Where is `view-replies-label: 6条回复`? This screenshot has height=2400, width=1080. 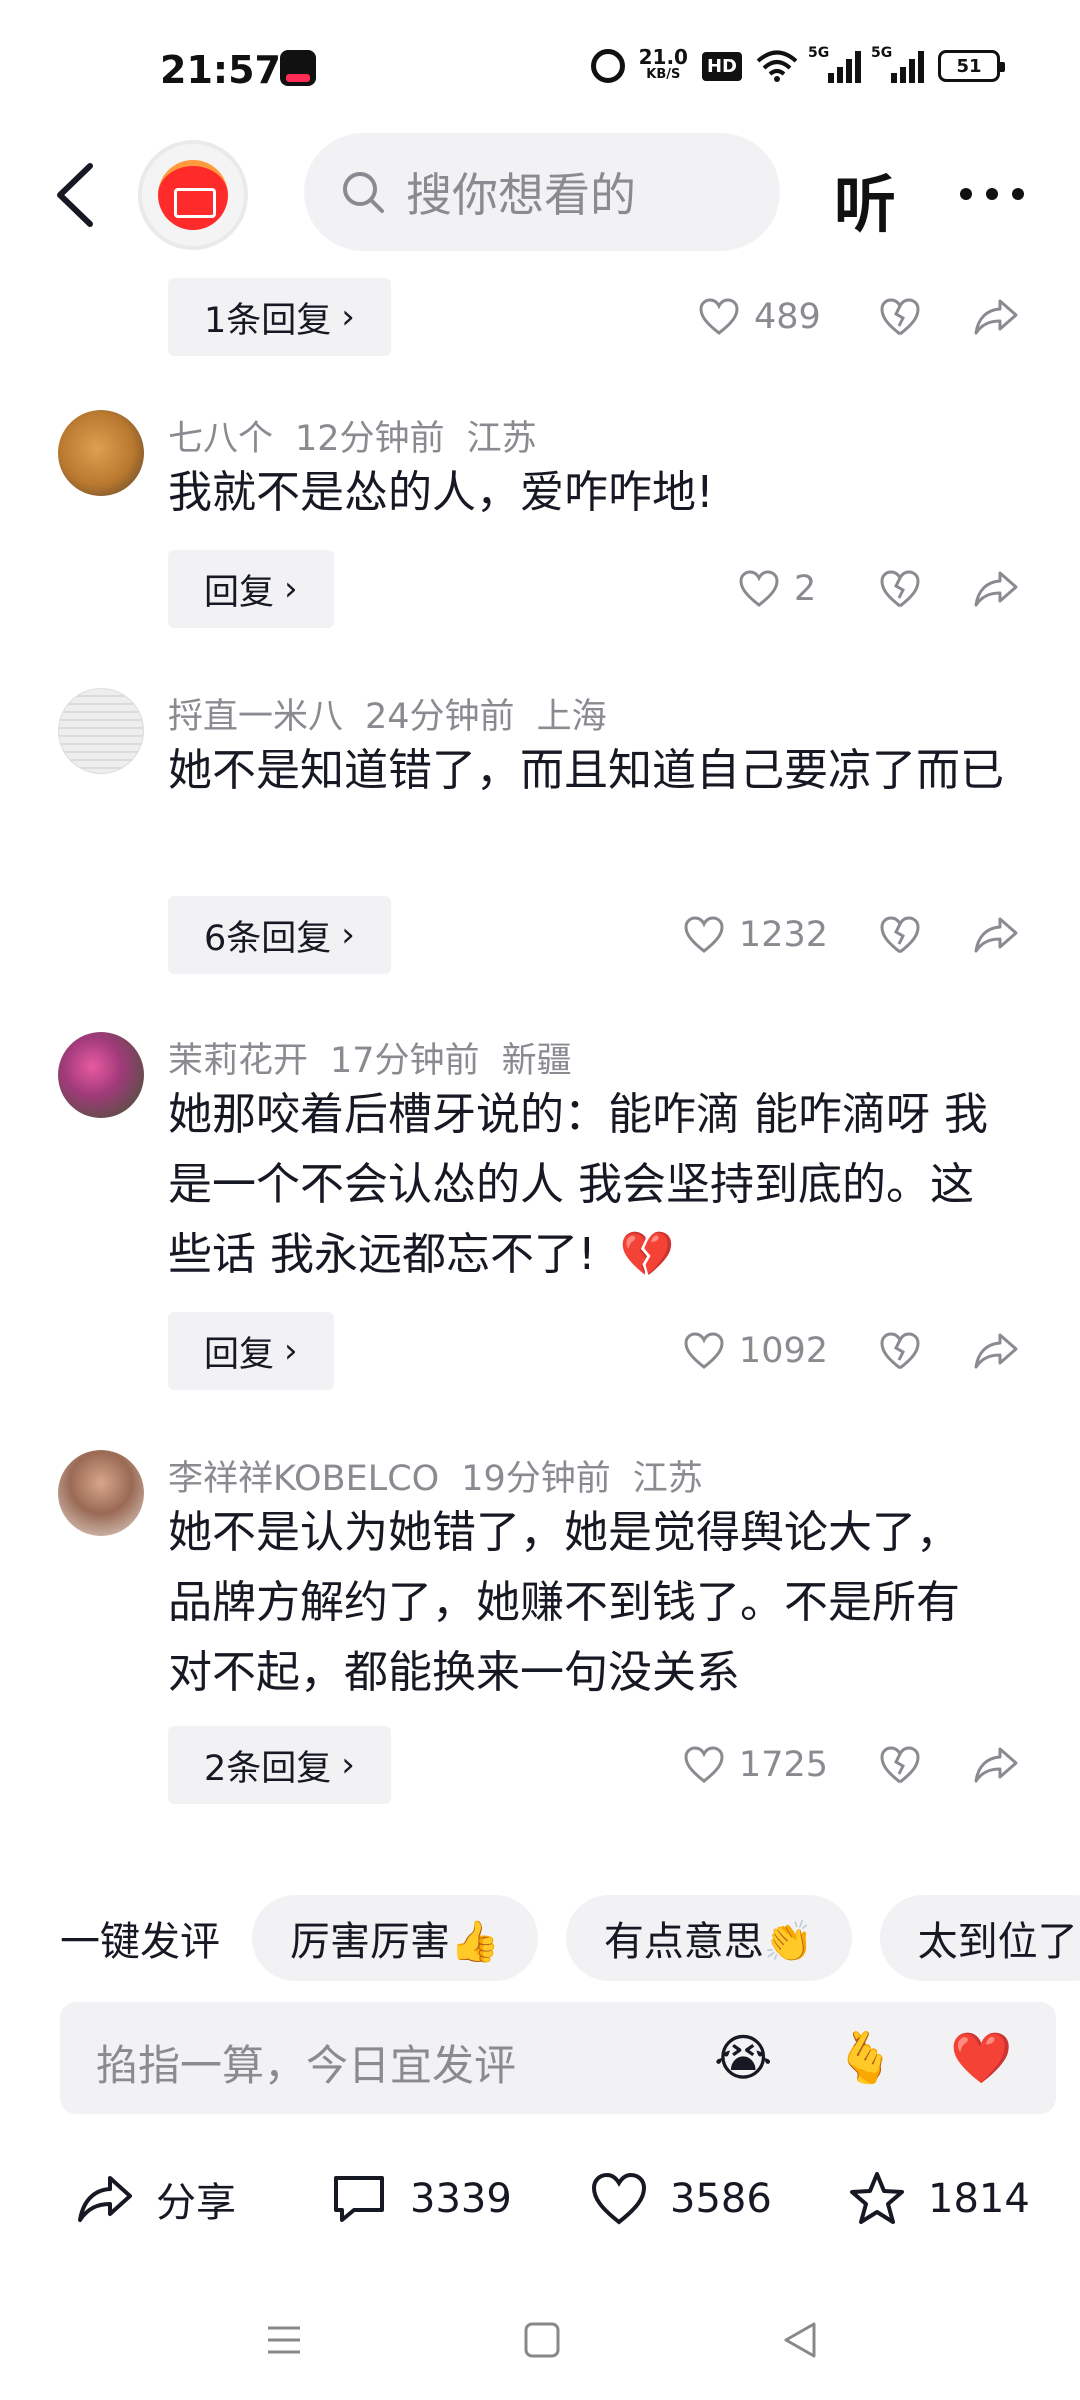
view-replies-label: 6条回复 is located at coordinates (268, 938).